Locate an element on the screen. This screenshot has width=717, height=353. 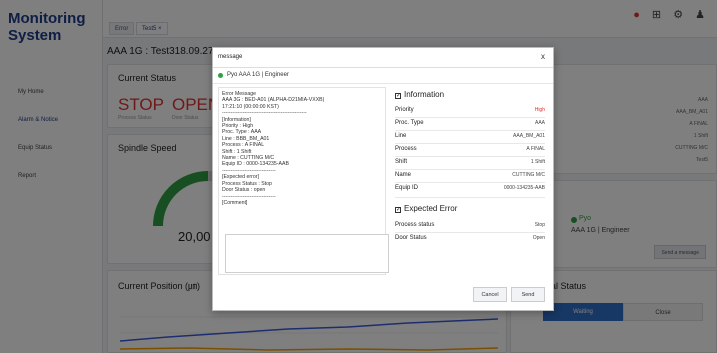
info-key: Name is located at coordinates (403, 175).